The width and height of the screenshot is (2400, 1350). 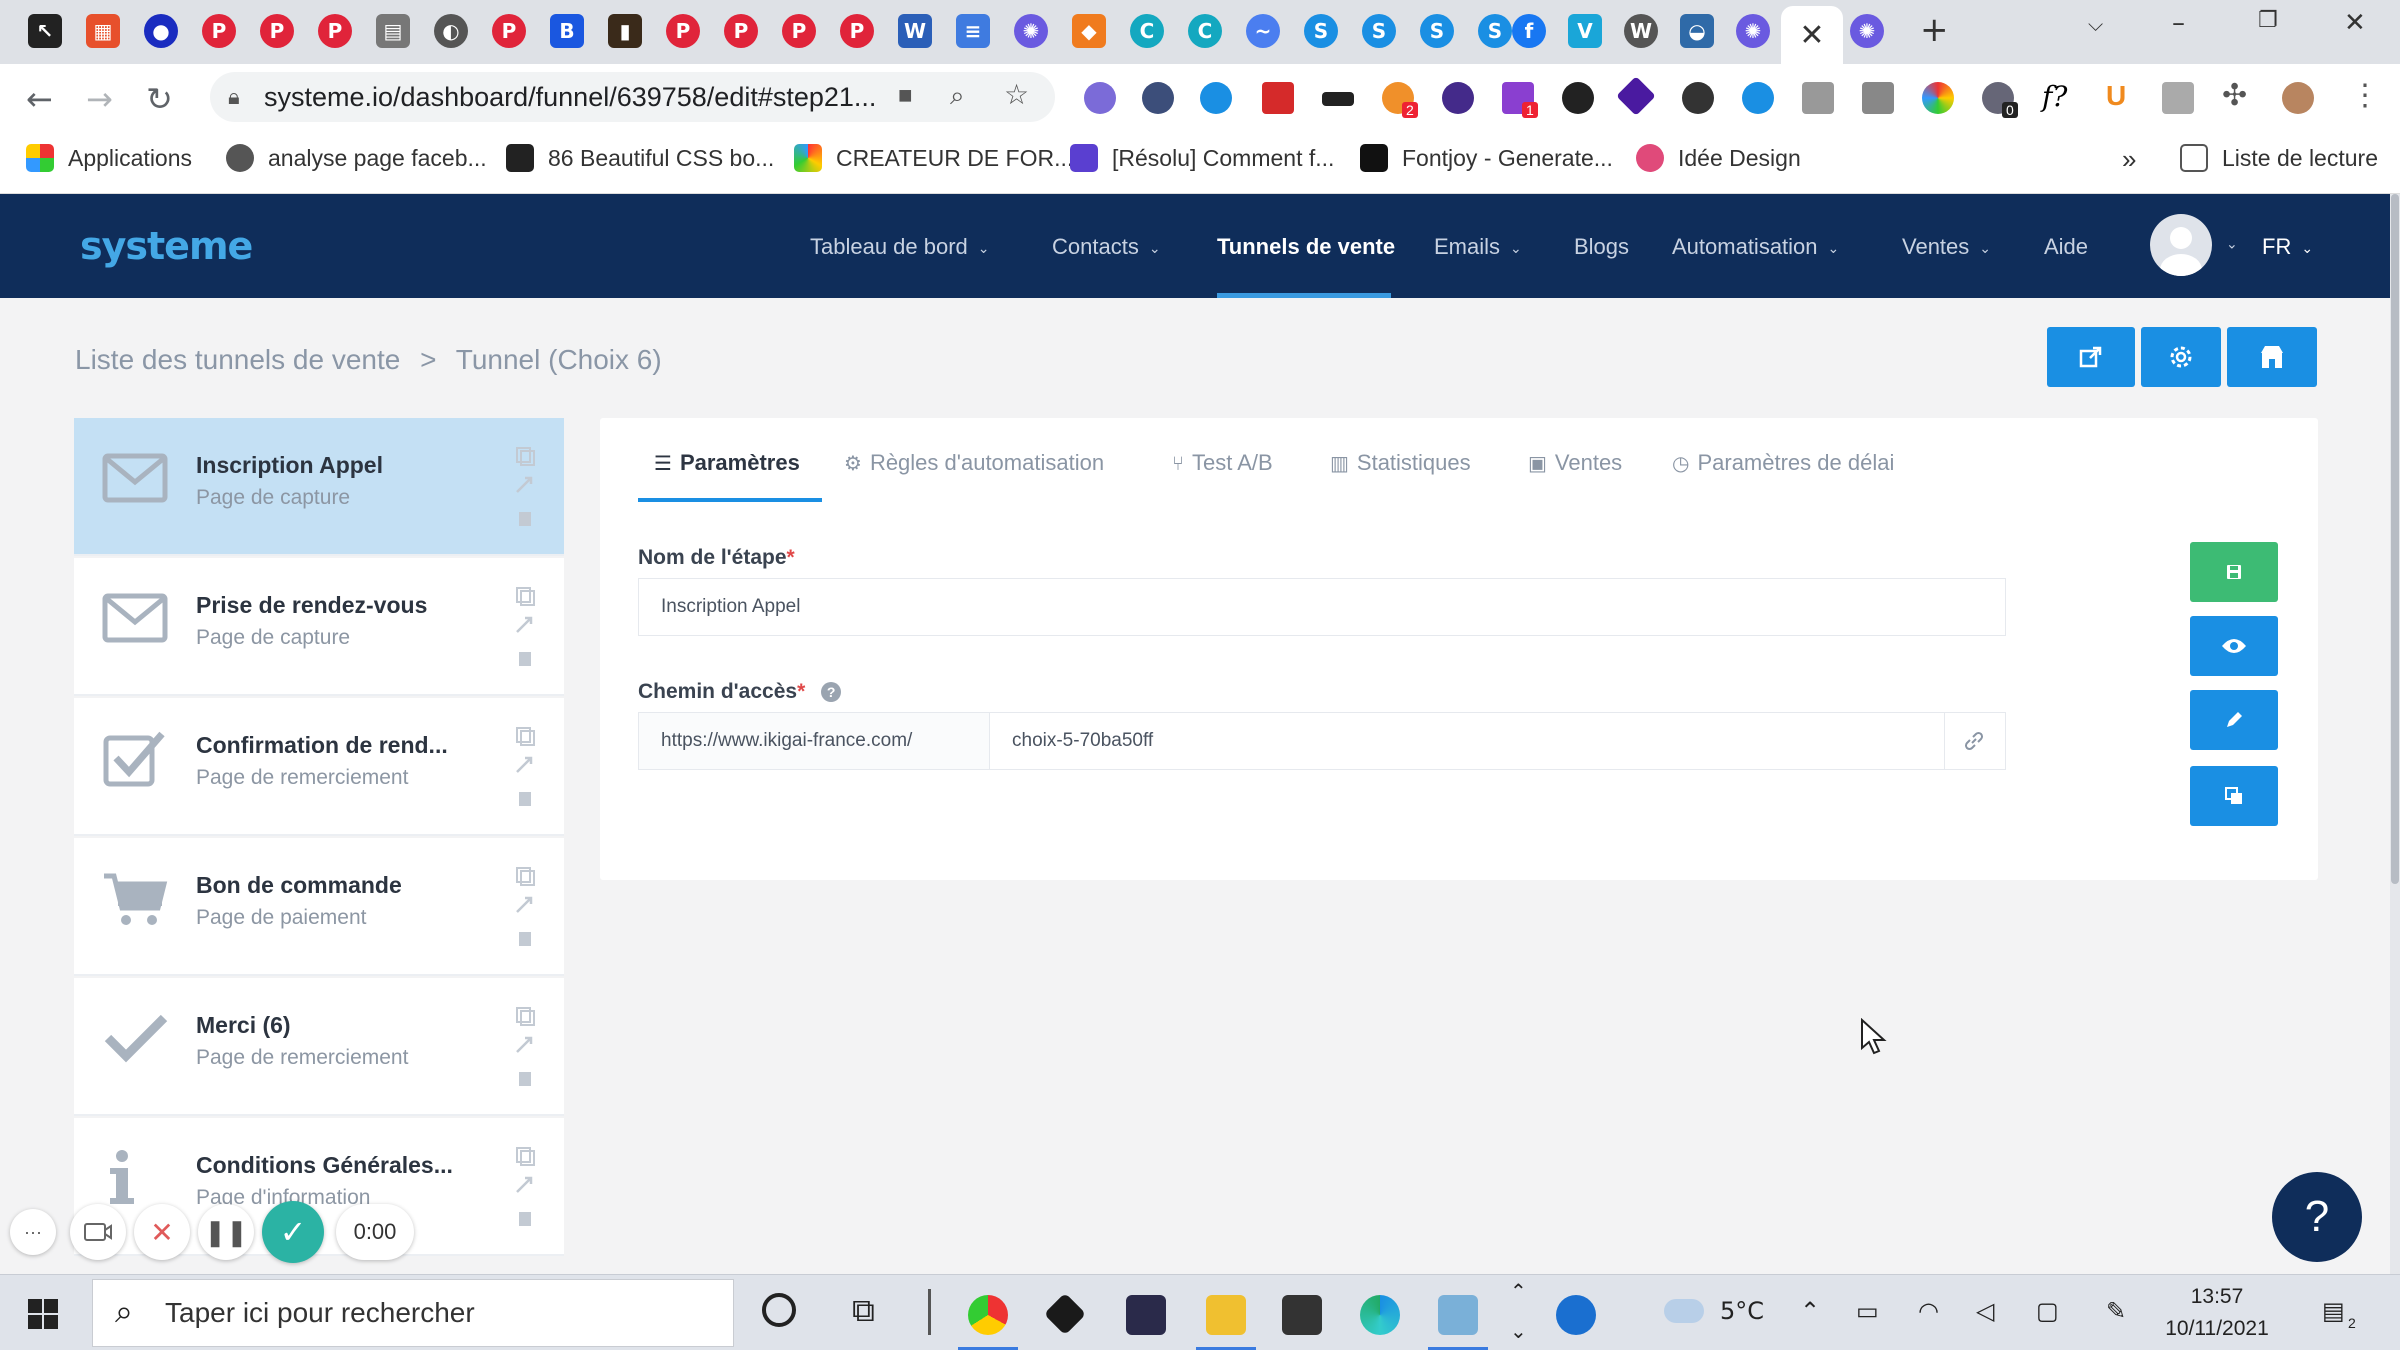 What do you see at coordinates (237, 359) in the screenshot?
I see `breadcrumb-funnels-link: Liste des tunnels de vente` at bounding box center [237, 359].